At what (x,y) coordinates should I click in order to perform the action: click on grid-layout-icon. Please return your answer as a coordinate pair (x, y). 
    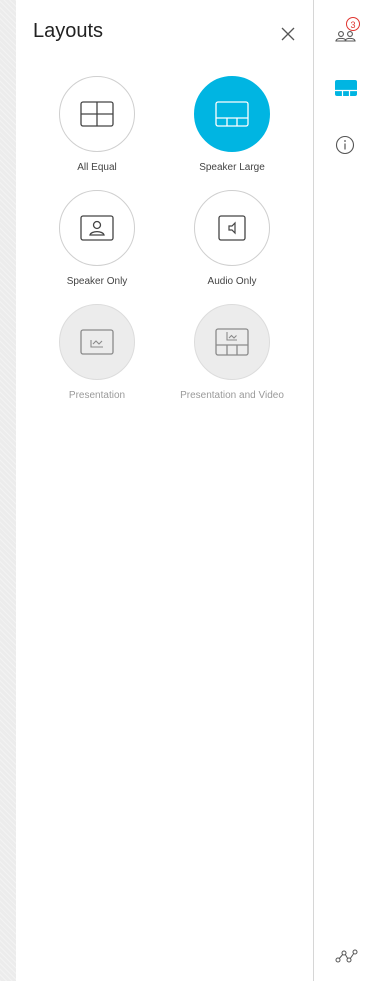
    Looking at the image, I should click on (97, 114).